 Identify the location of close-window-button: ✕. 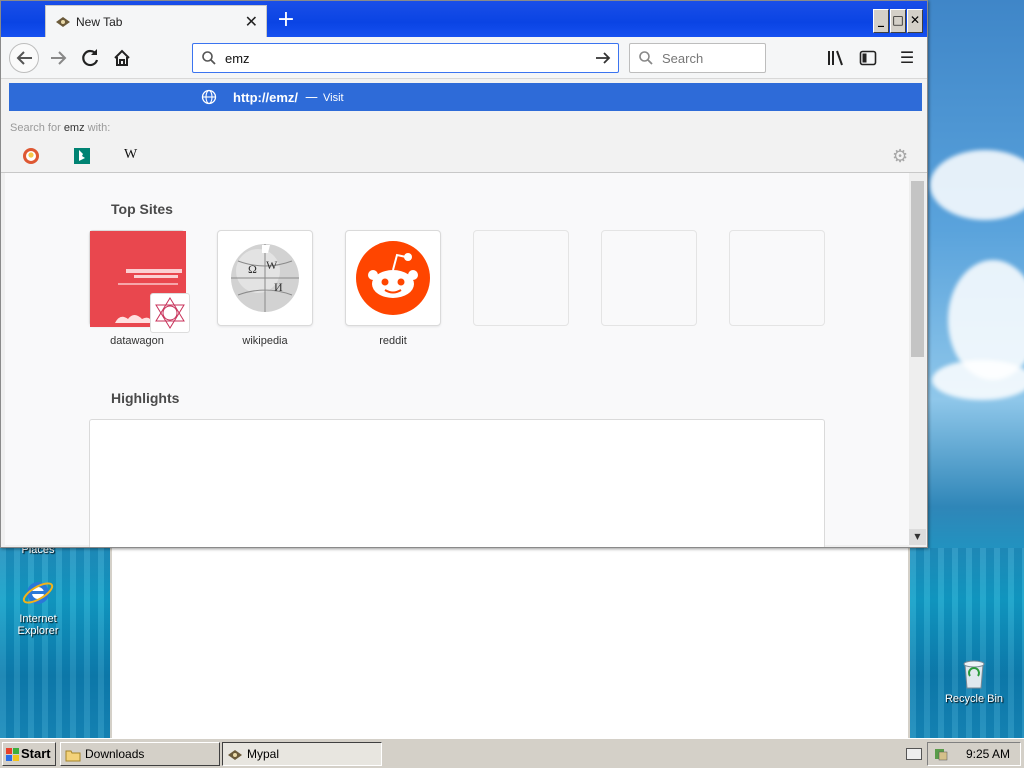
(915, 21).